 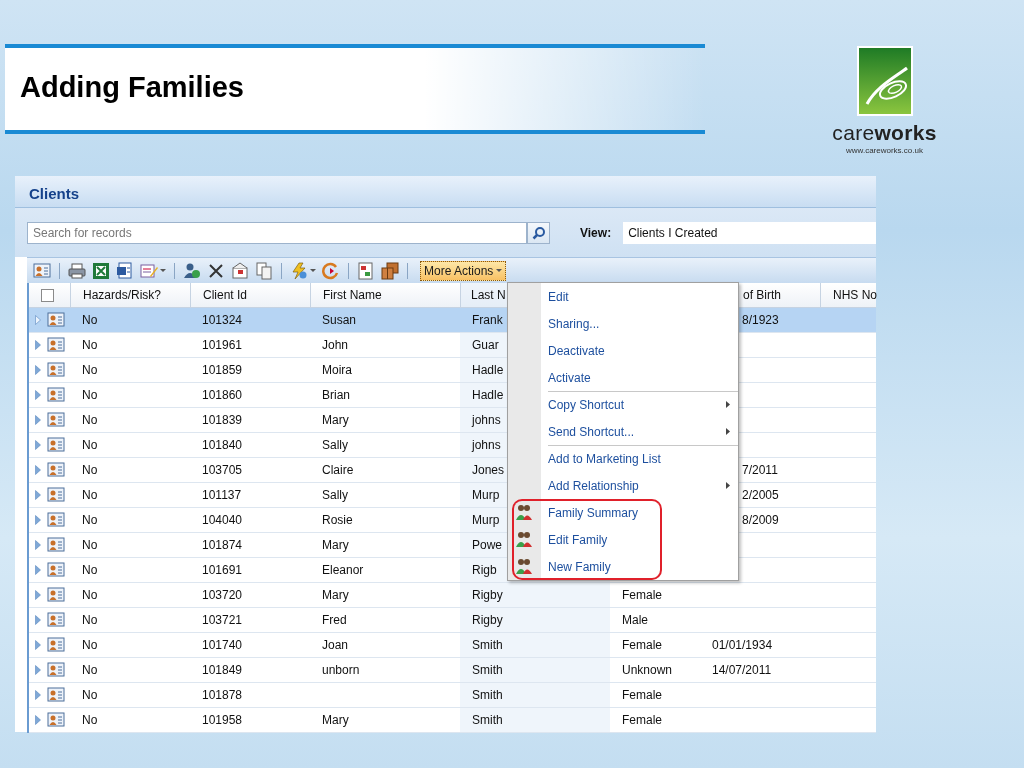 What do you see at coordinates (339, 320) in the screenshot?
I see `table-cell-text: Susan` at bounding box center [339, 320].